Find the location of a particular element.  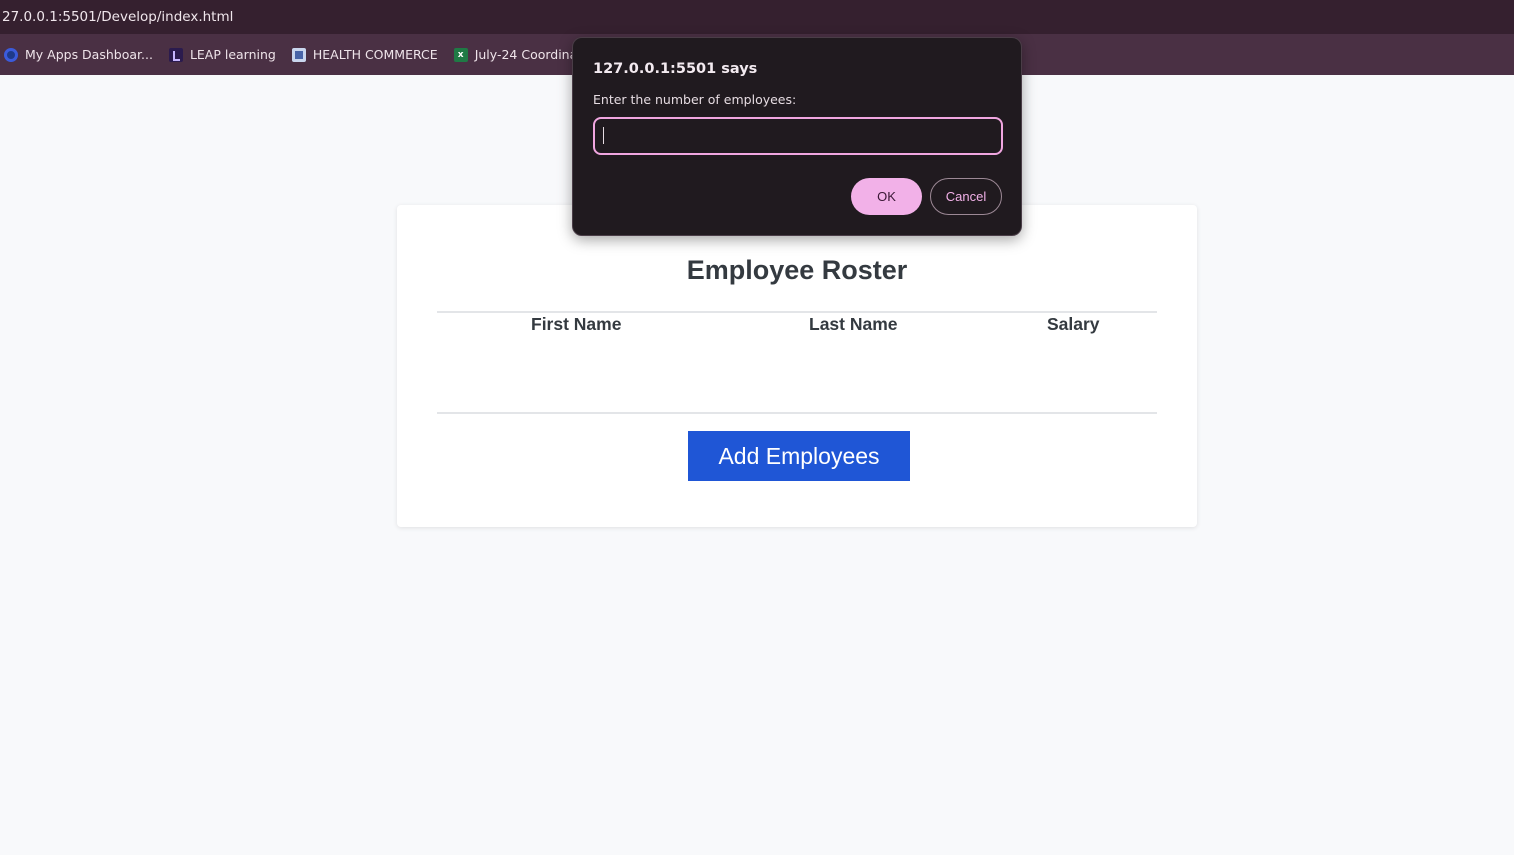

address-bar: 27.0.0.1:5501/Develop/index.html is located at coordinates (757, 17).